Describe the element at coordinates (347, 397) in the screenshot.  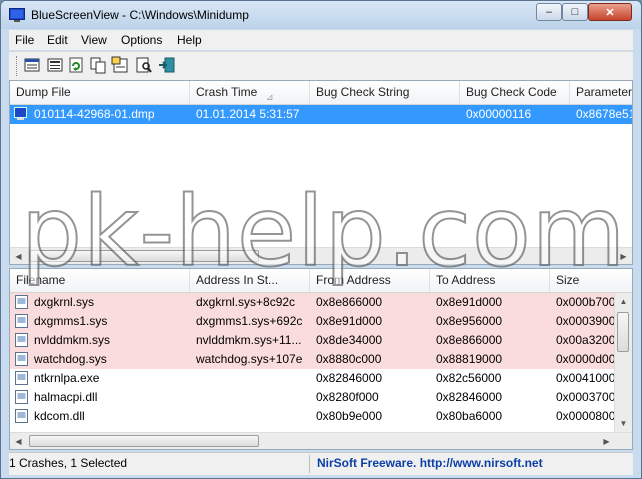
I see `driver-from-address: 0x8280f000` at that location.